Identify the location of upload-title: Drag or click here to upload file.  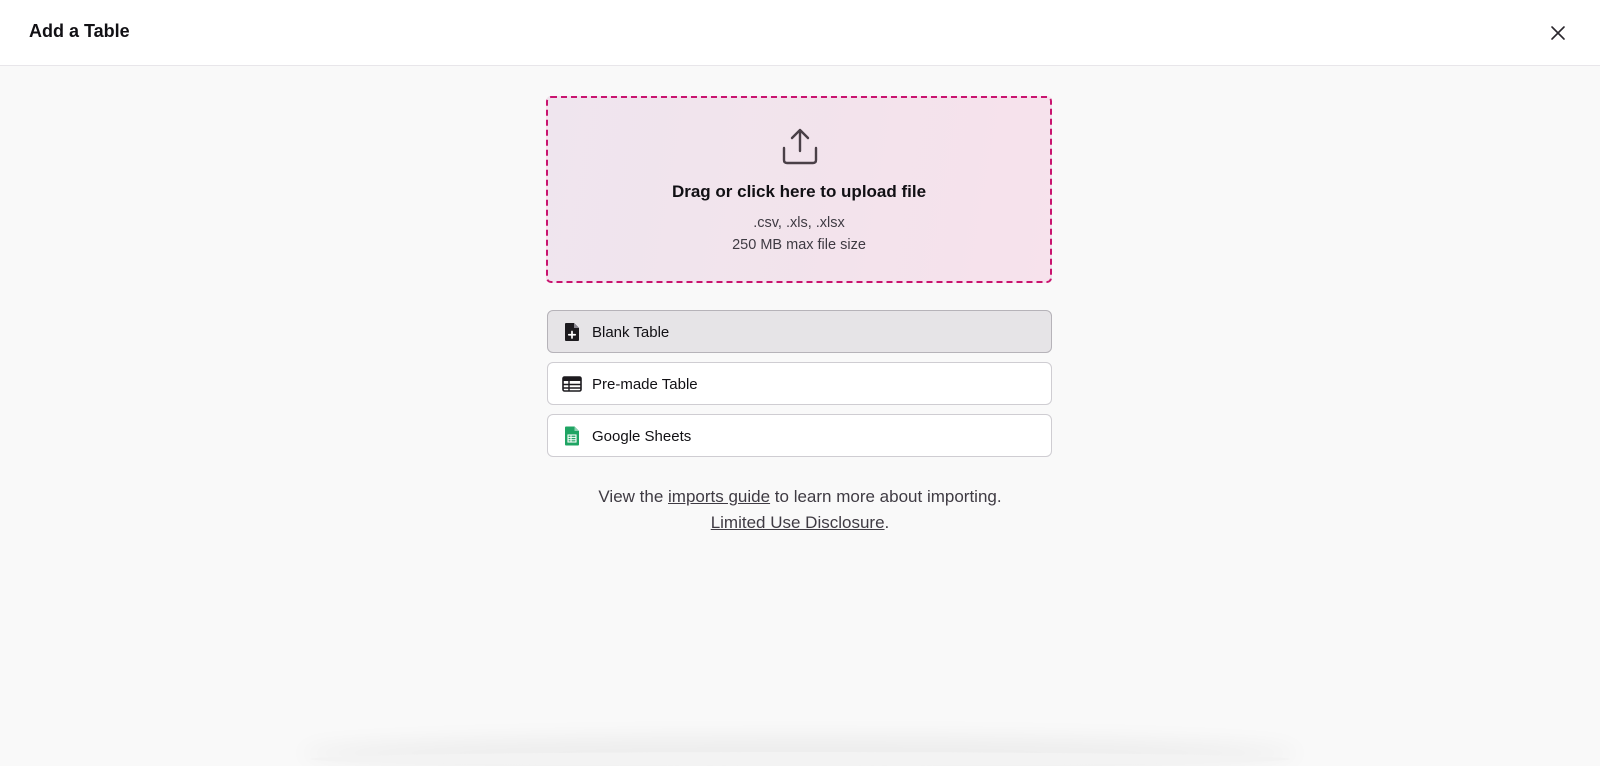
(799, 191).